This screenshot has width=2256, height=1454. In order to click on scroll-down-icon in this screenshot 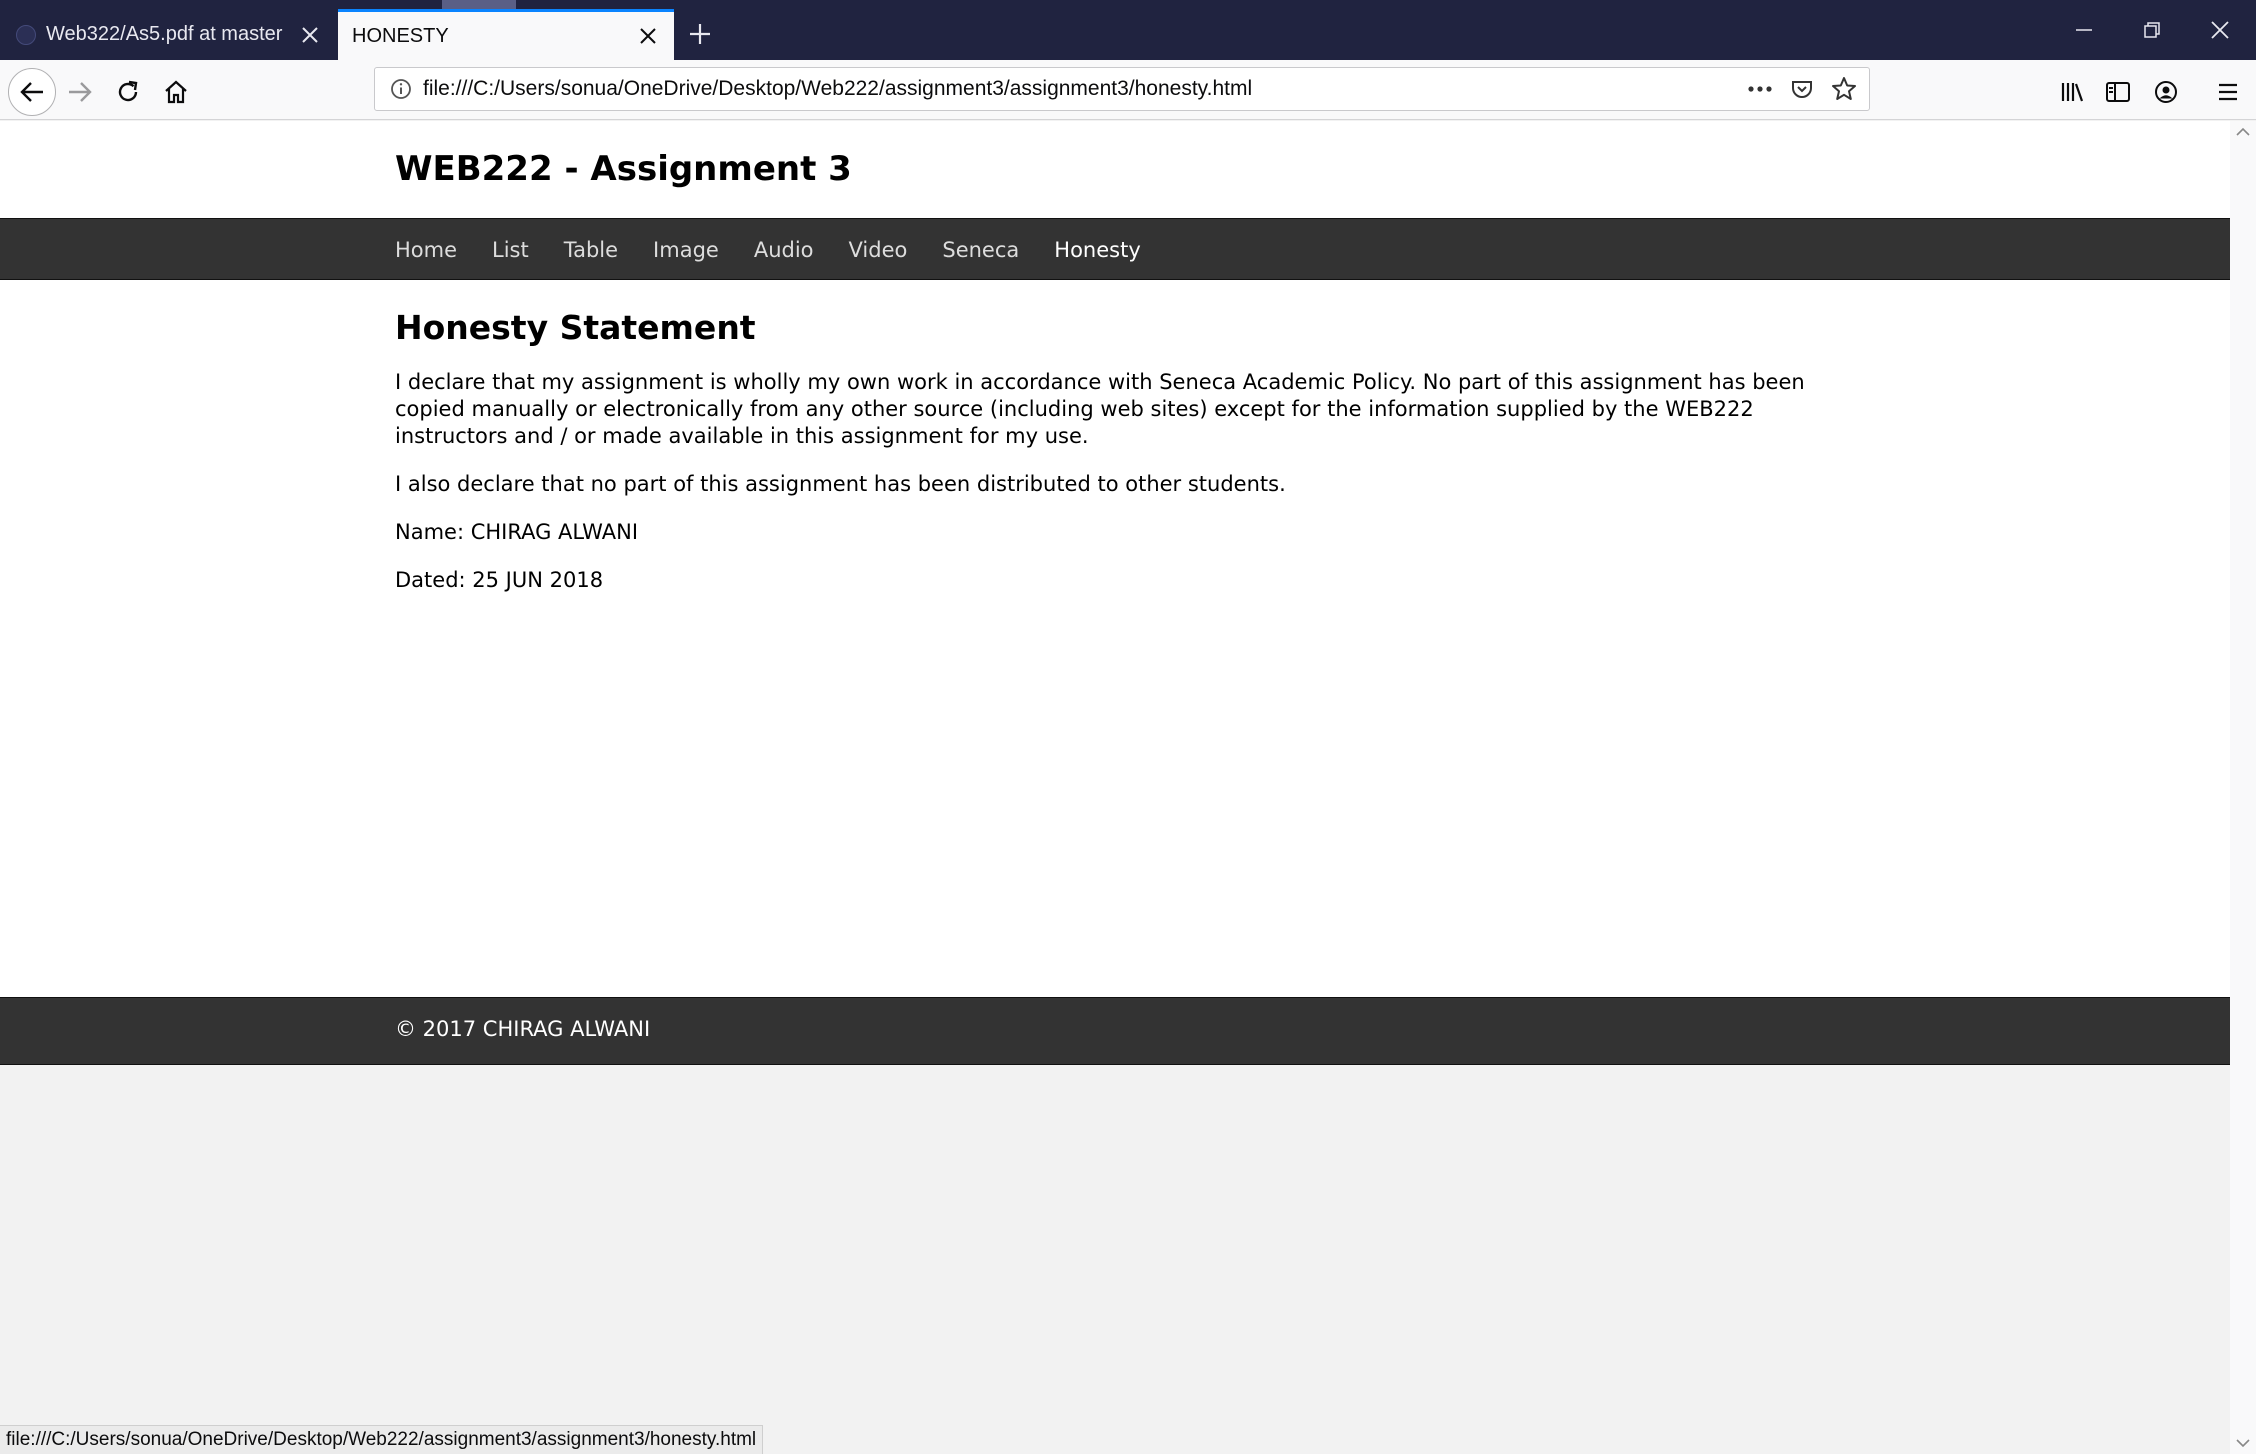, I will do `click(2243, 1443)`.